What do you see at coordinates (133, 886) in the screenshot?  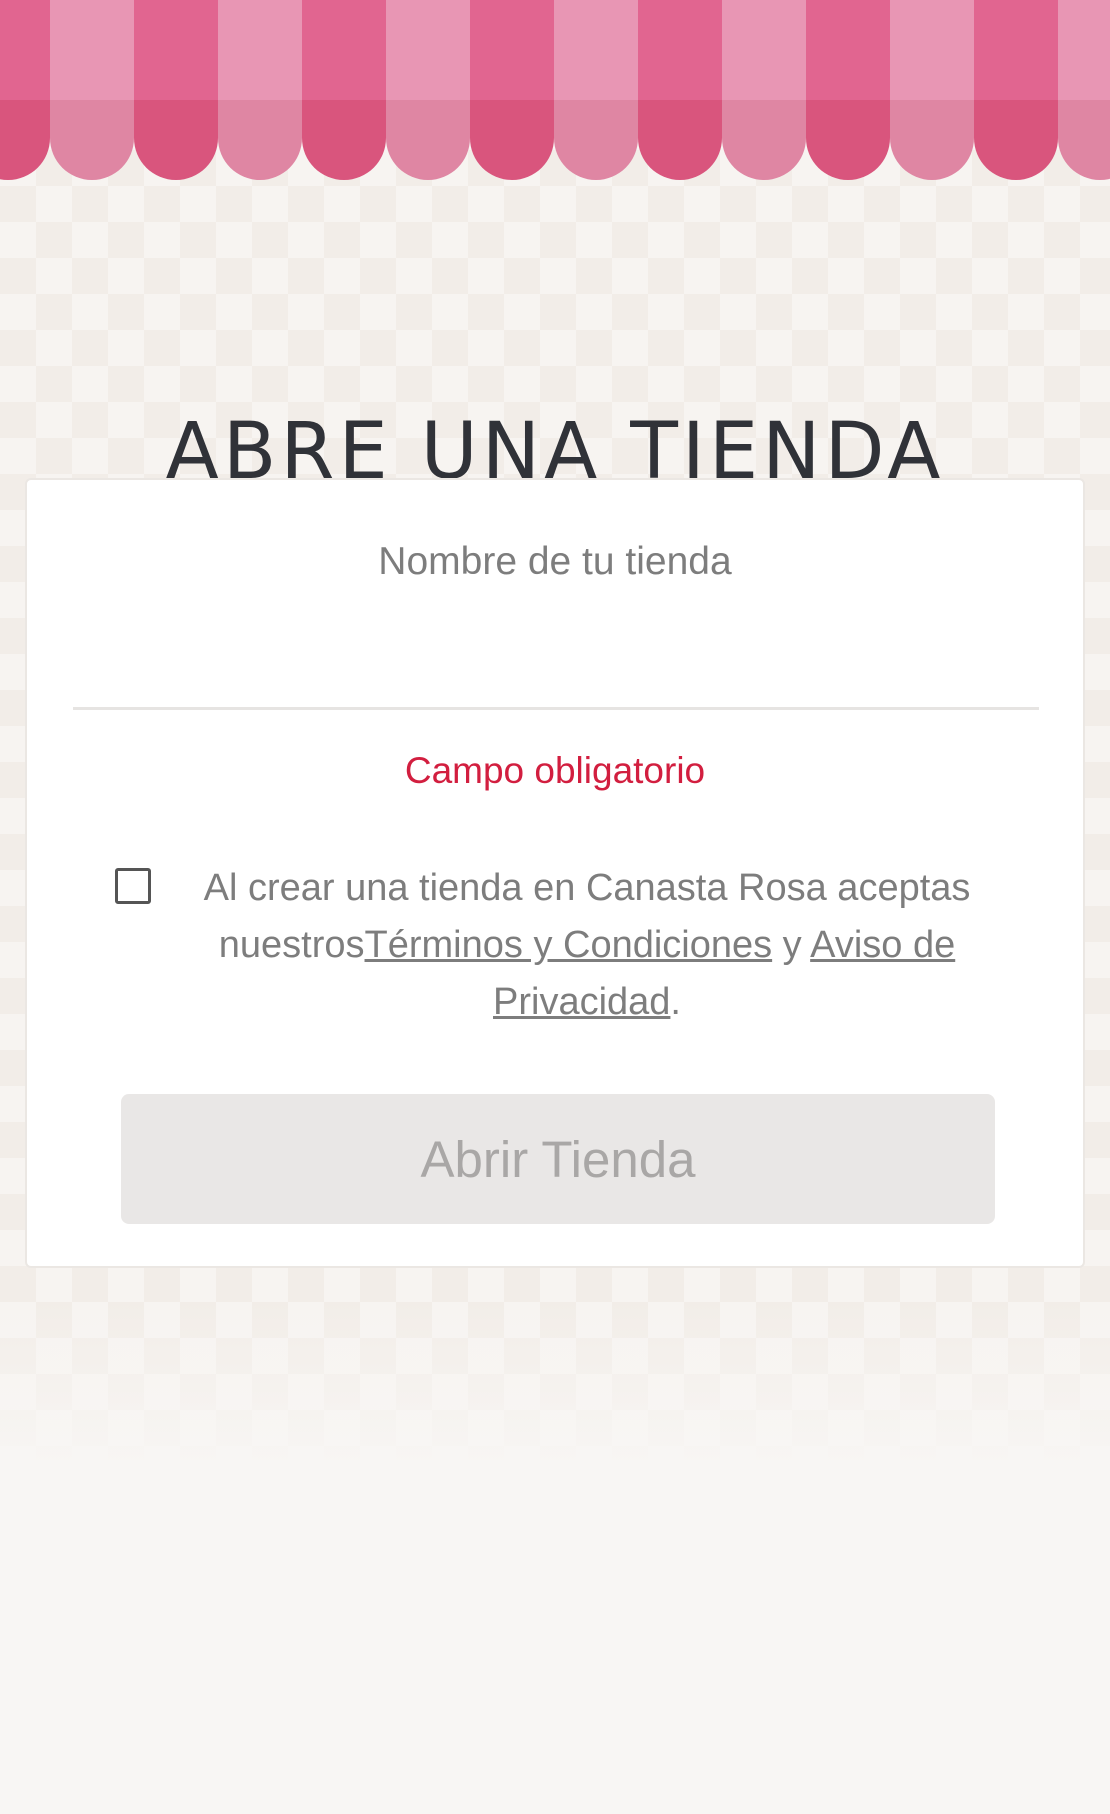 I see `terms-checkbox` at bounding box center [133, 886].